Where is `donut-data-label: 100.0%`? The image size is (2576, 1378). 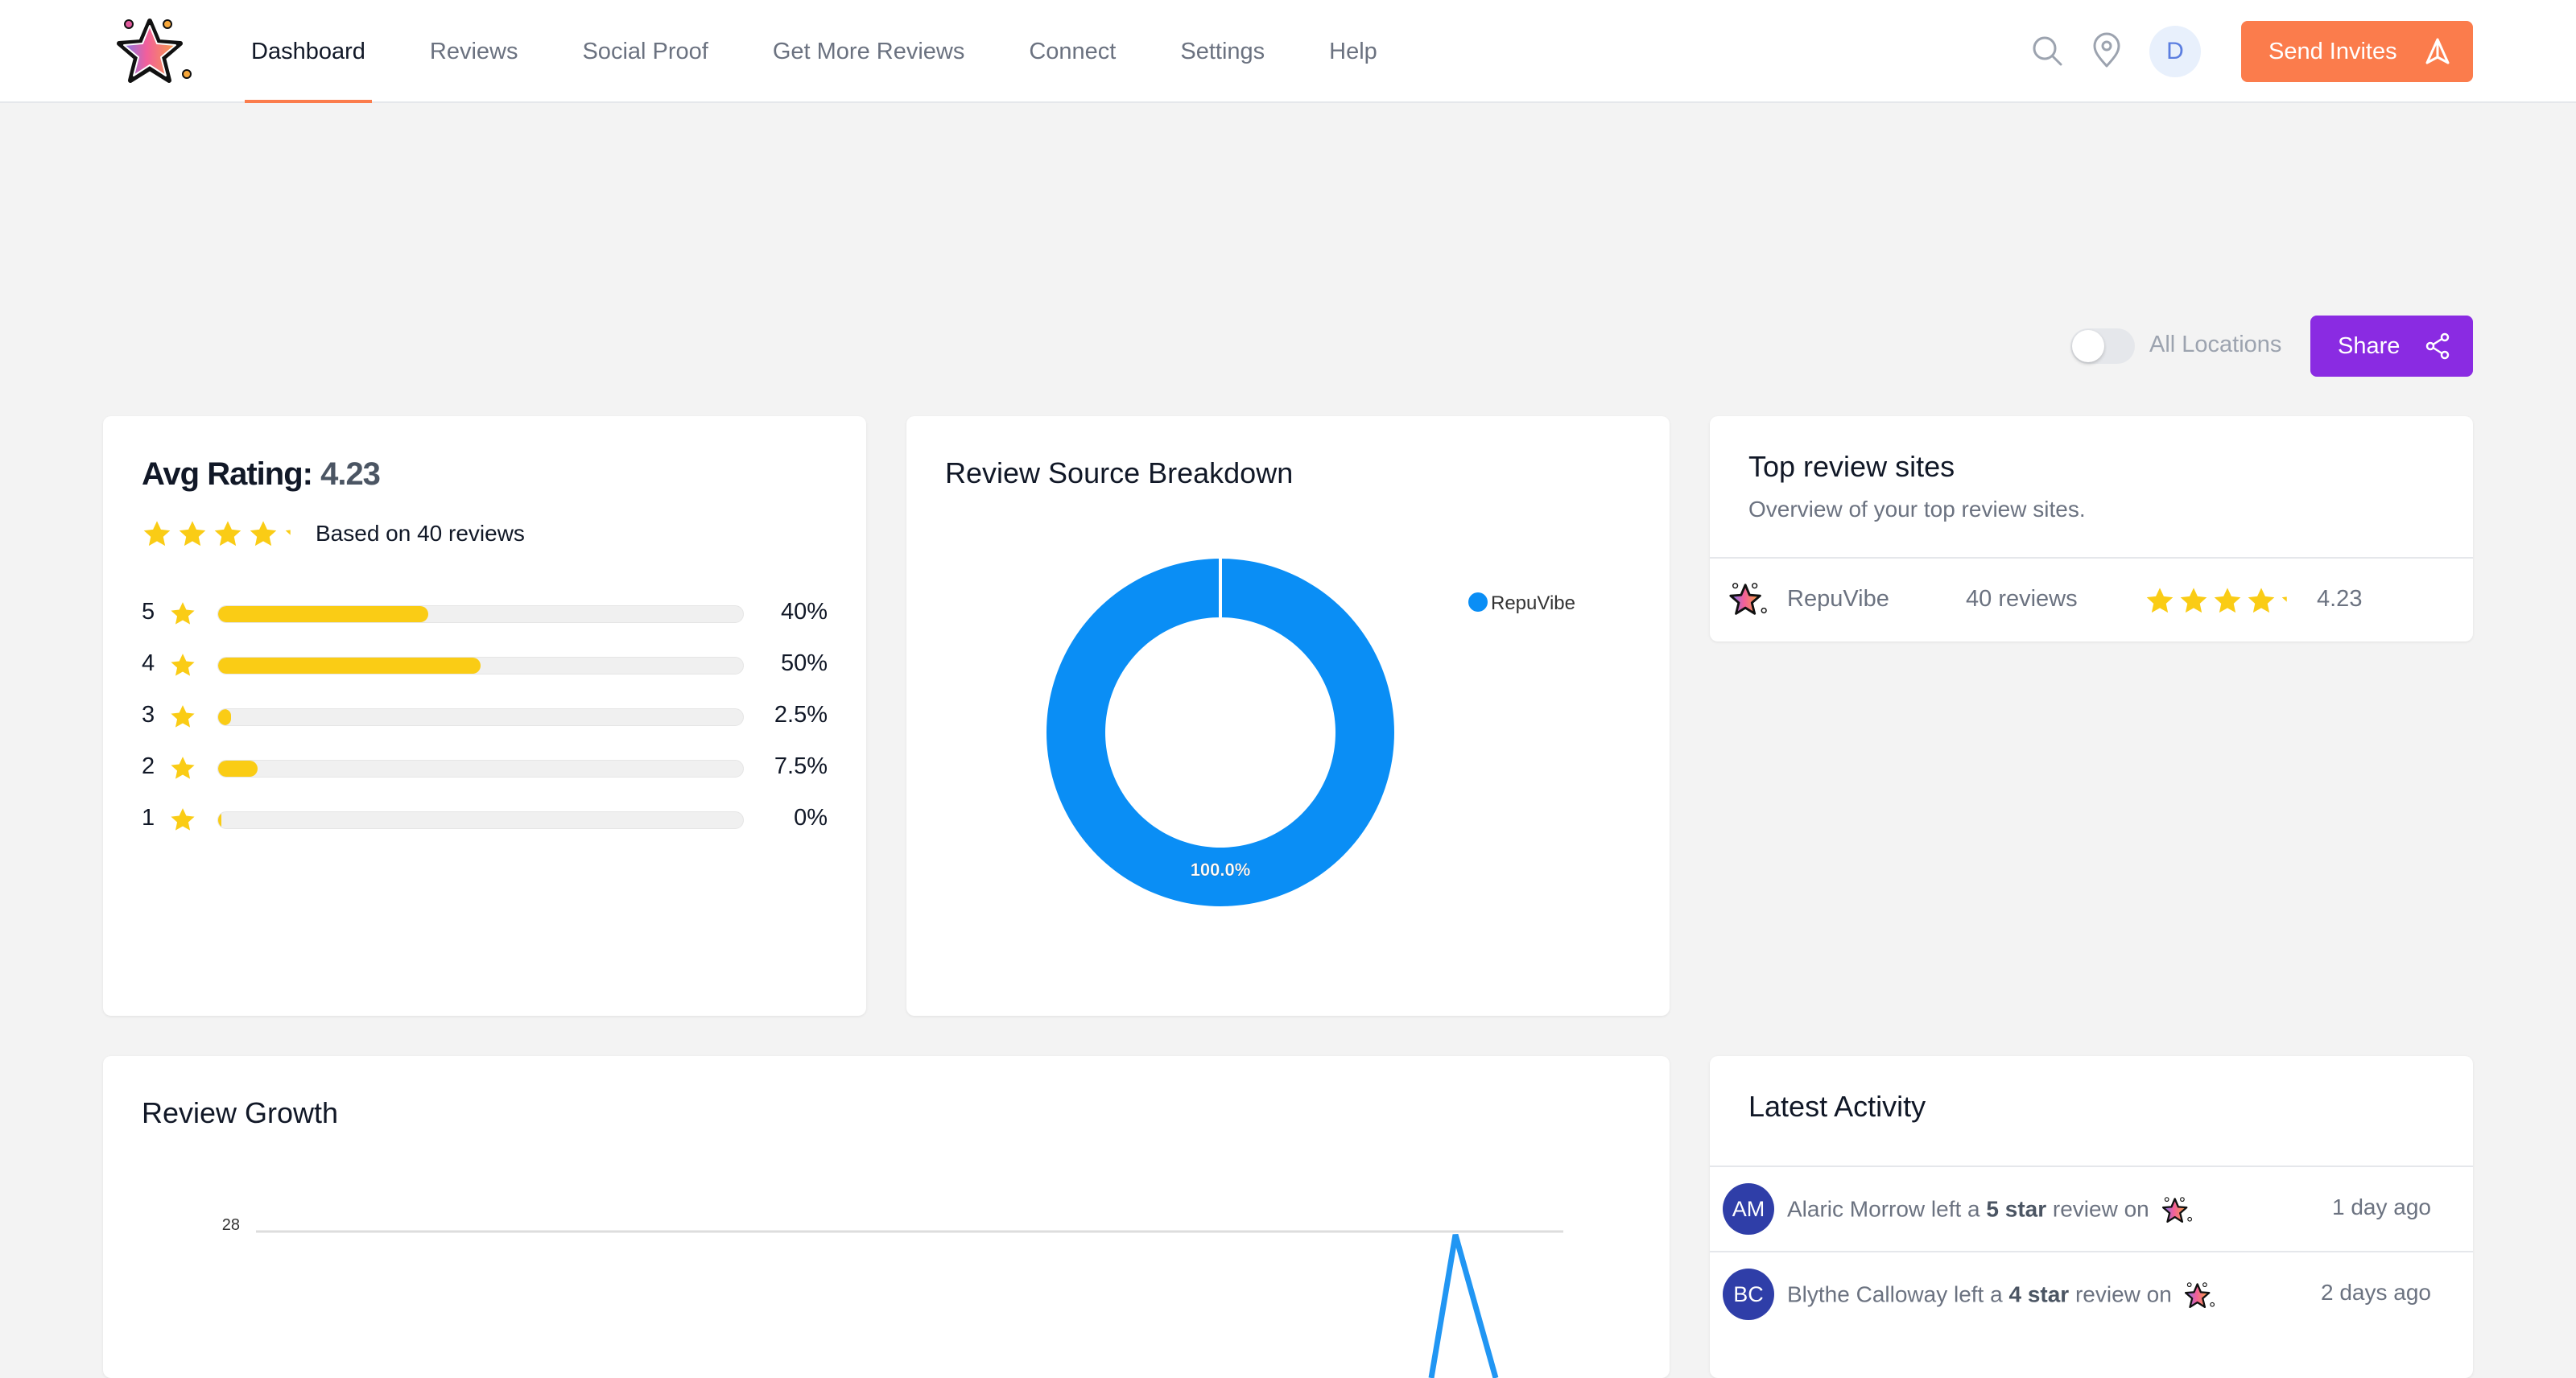 donut-data-label: 100.0% is located at coordinates (1221, 870).